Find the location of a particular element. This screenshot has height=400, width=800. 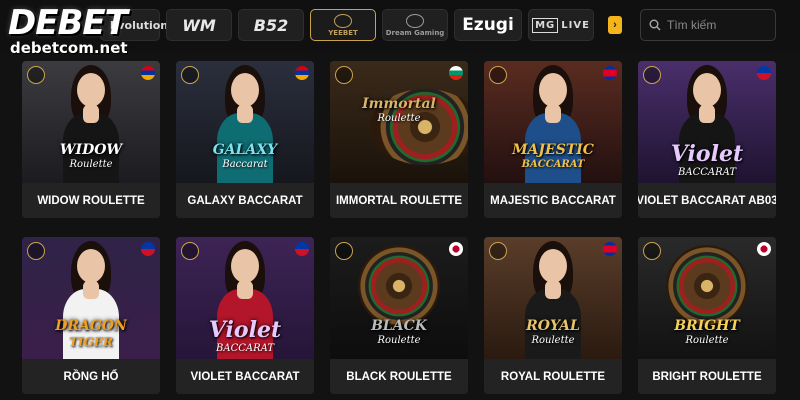

game-name: GALAXY BACCARAT is located at coordinates (245, 200).